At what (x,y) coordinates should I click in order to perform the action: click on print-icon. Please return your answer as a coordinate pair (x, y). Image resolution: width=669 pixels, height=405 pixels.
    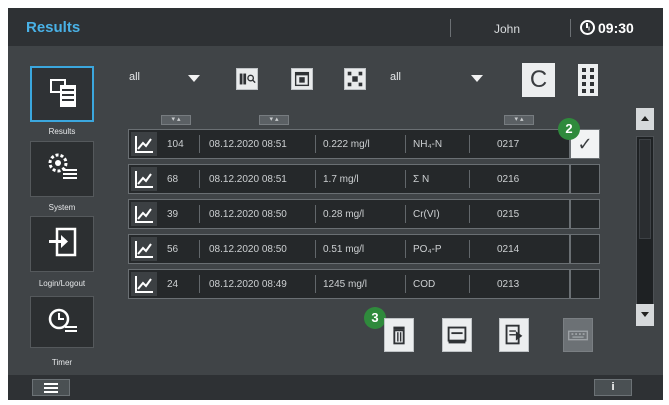
    Looking at the image, I should click on (457, 335).